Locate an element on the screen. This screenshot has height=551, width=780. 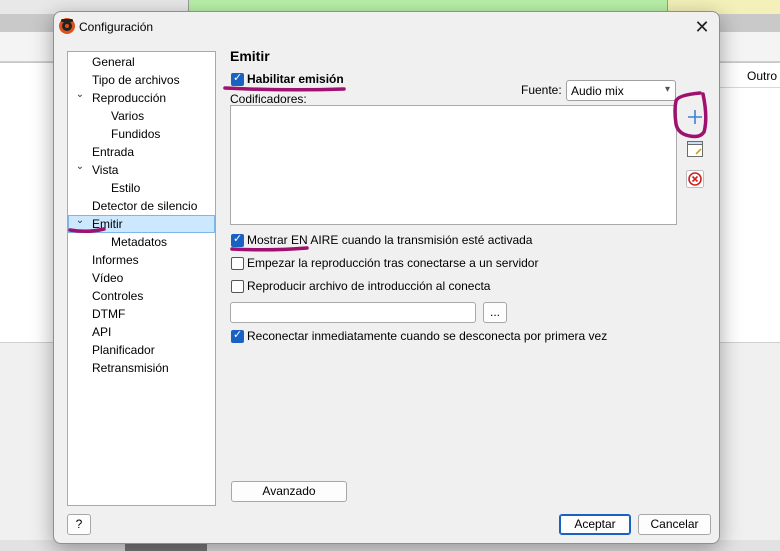
help-button: ? is located at coordinates (79, 524).